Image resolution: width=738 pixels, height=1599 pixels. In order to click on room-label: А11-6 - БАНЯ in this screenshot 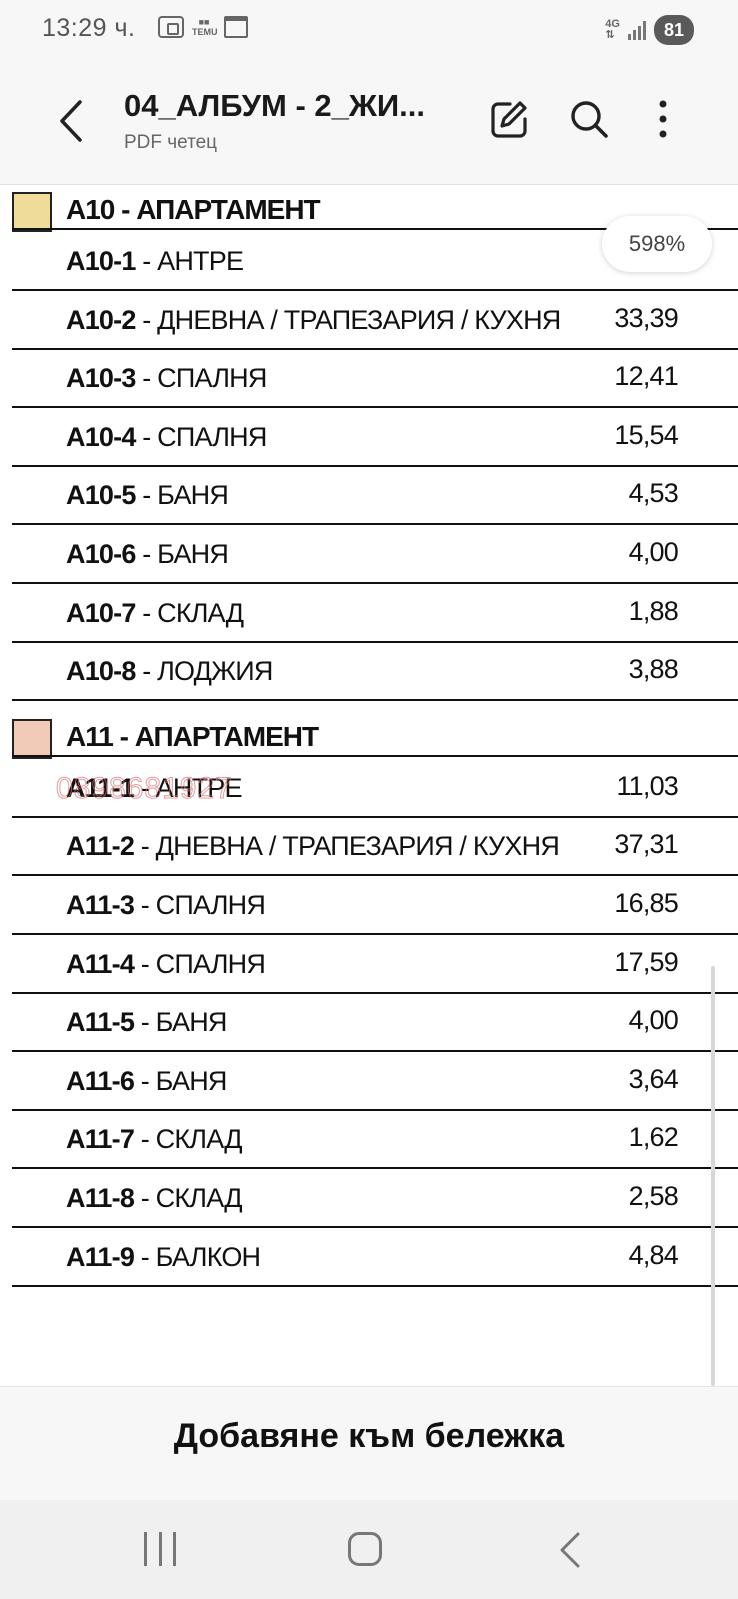, I will do `click(146, 1081)`.